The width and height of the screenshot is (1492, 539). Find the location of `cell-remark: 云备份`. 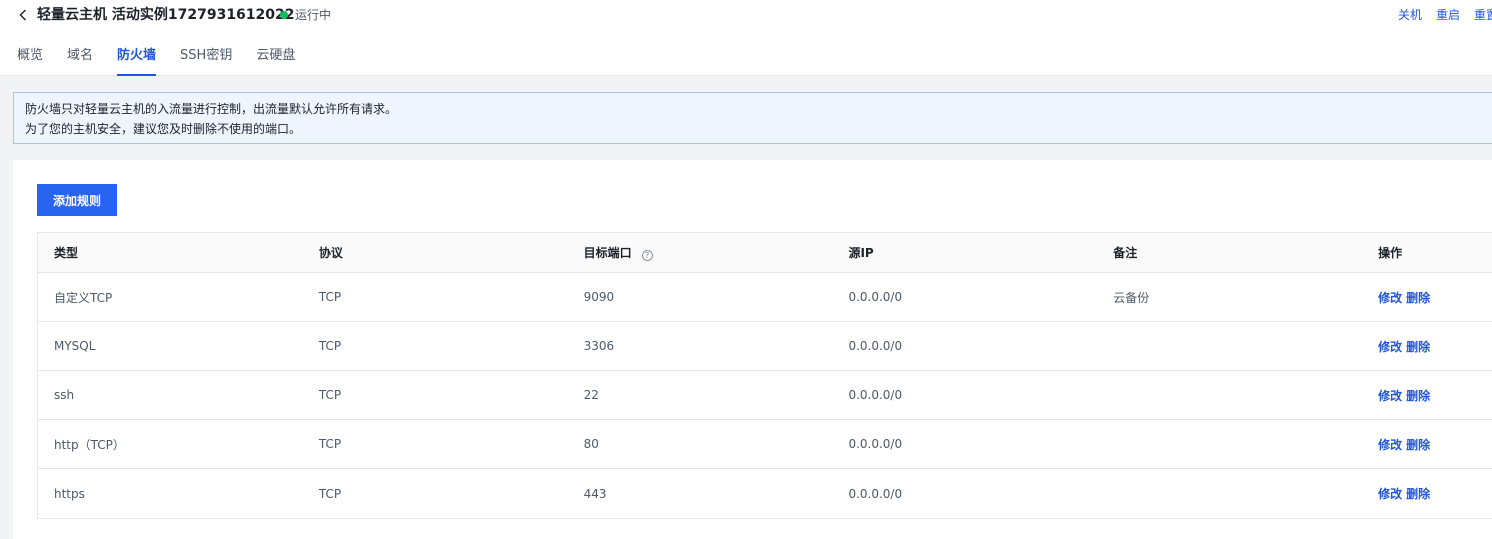

cell-remark: 云备份 is located at coordinates (1131, 297).